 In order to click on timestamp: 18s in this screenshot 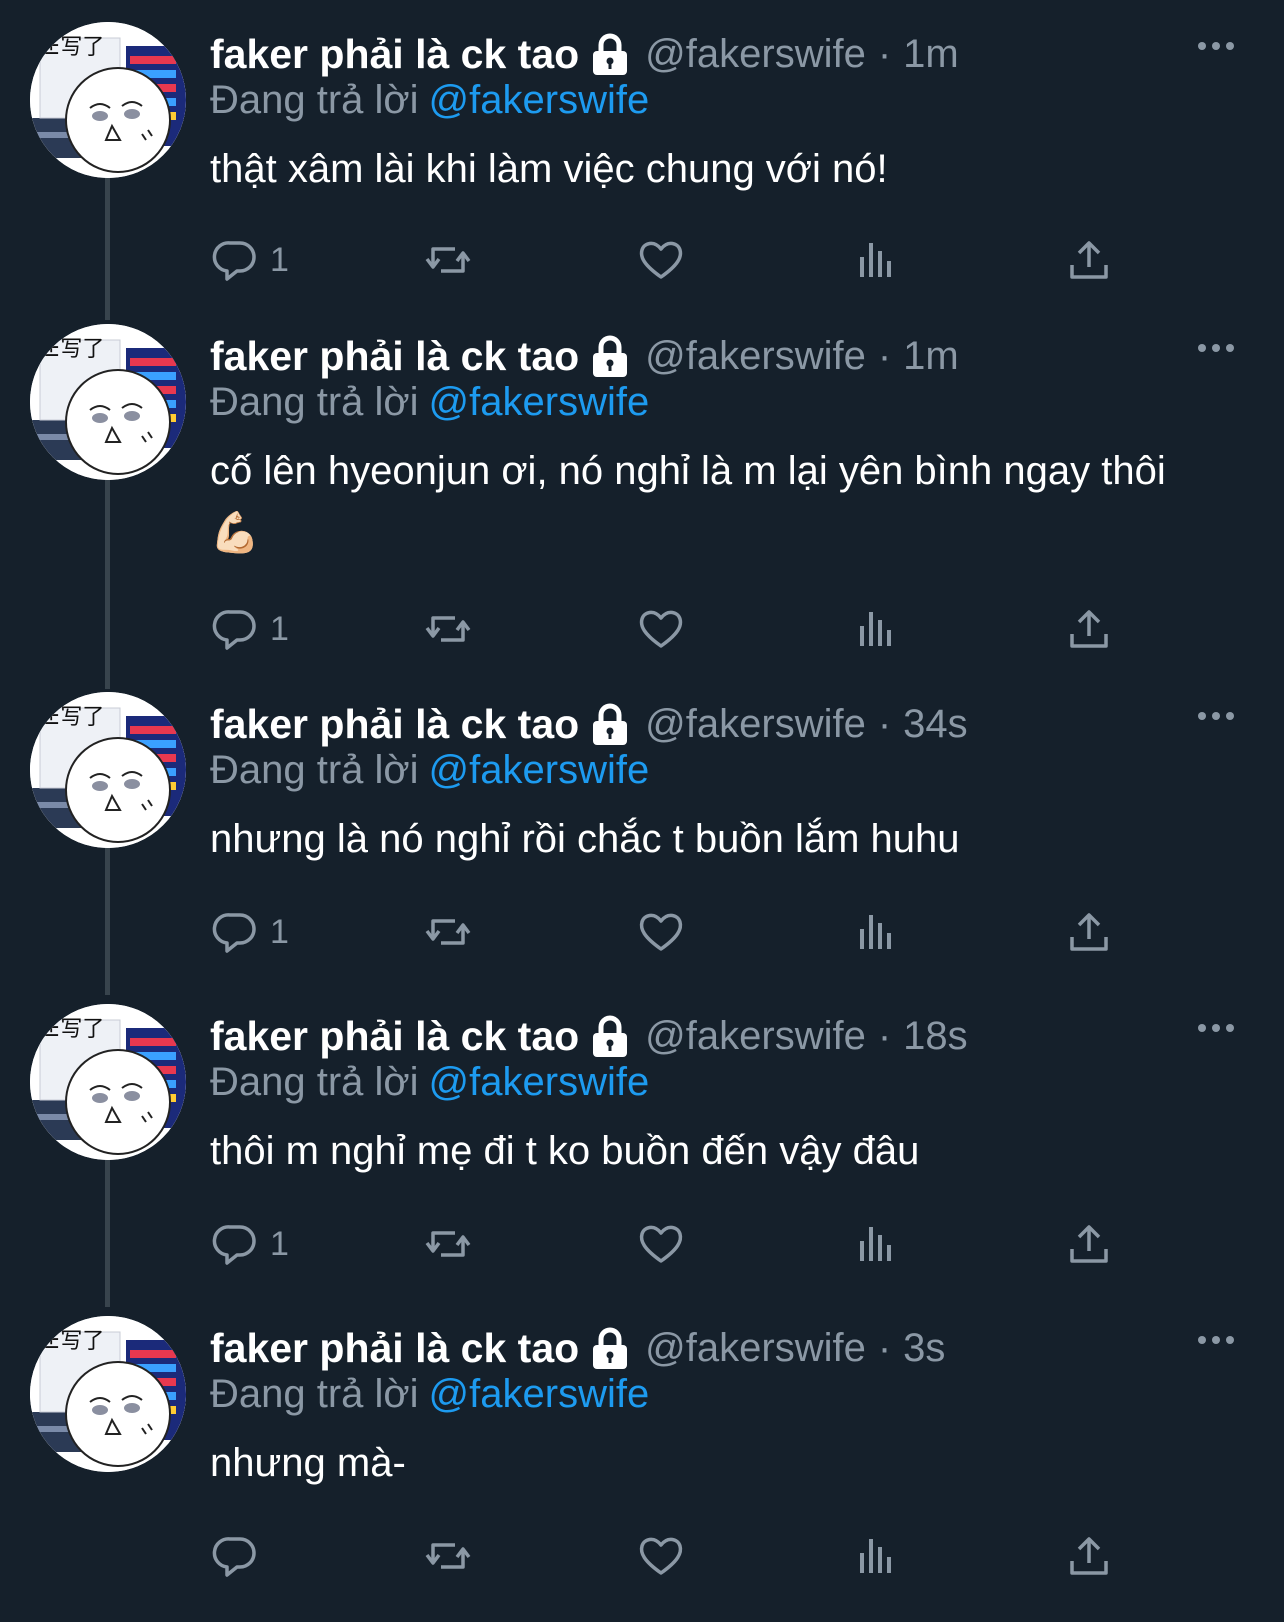, I will do `click(935, 1036)`.